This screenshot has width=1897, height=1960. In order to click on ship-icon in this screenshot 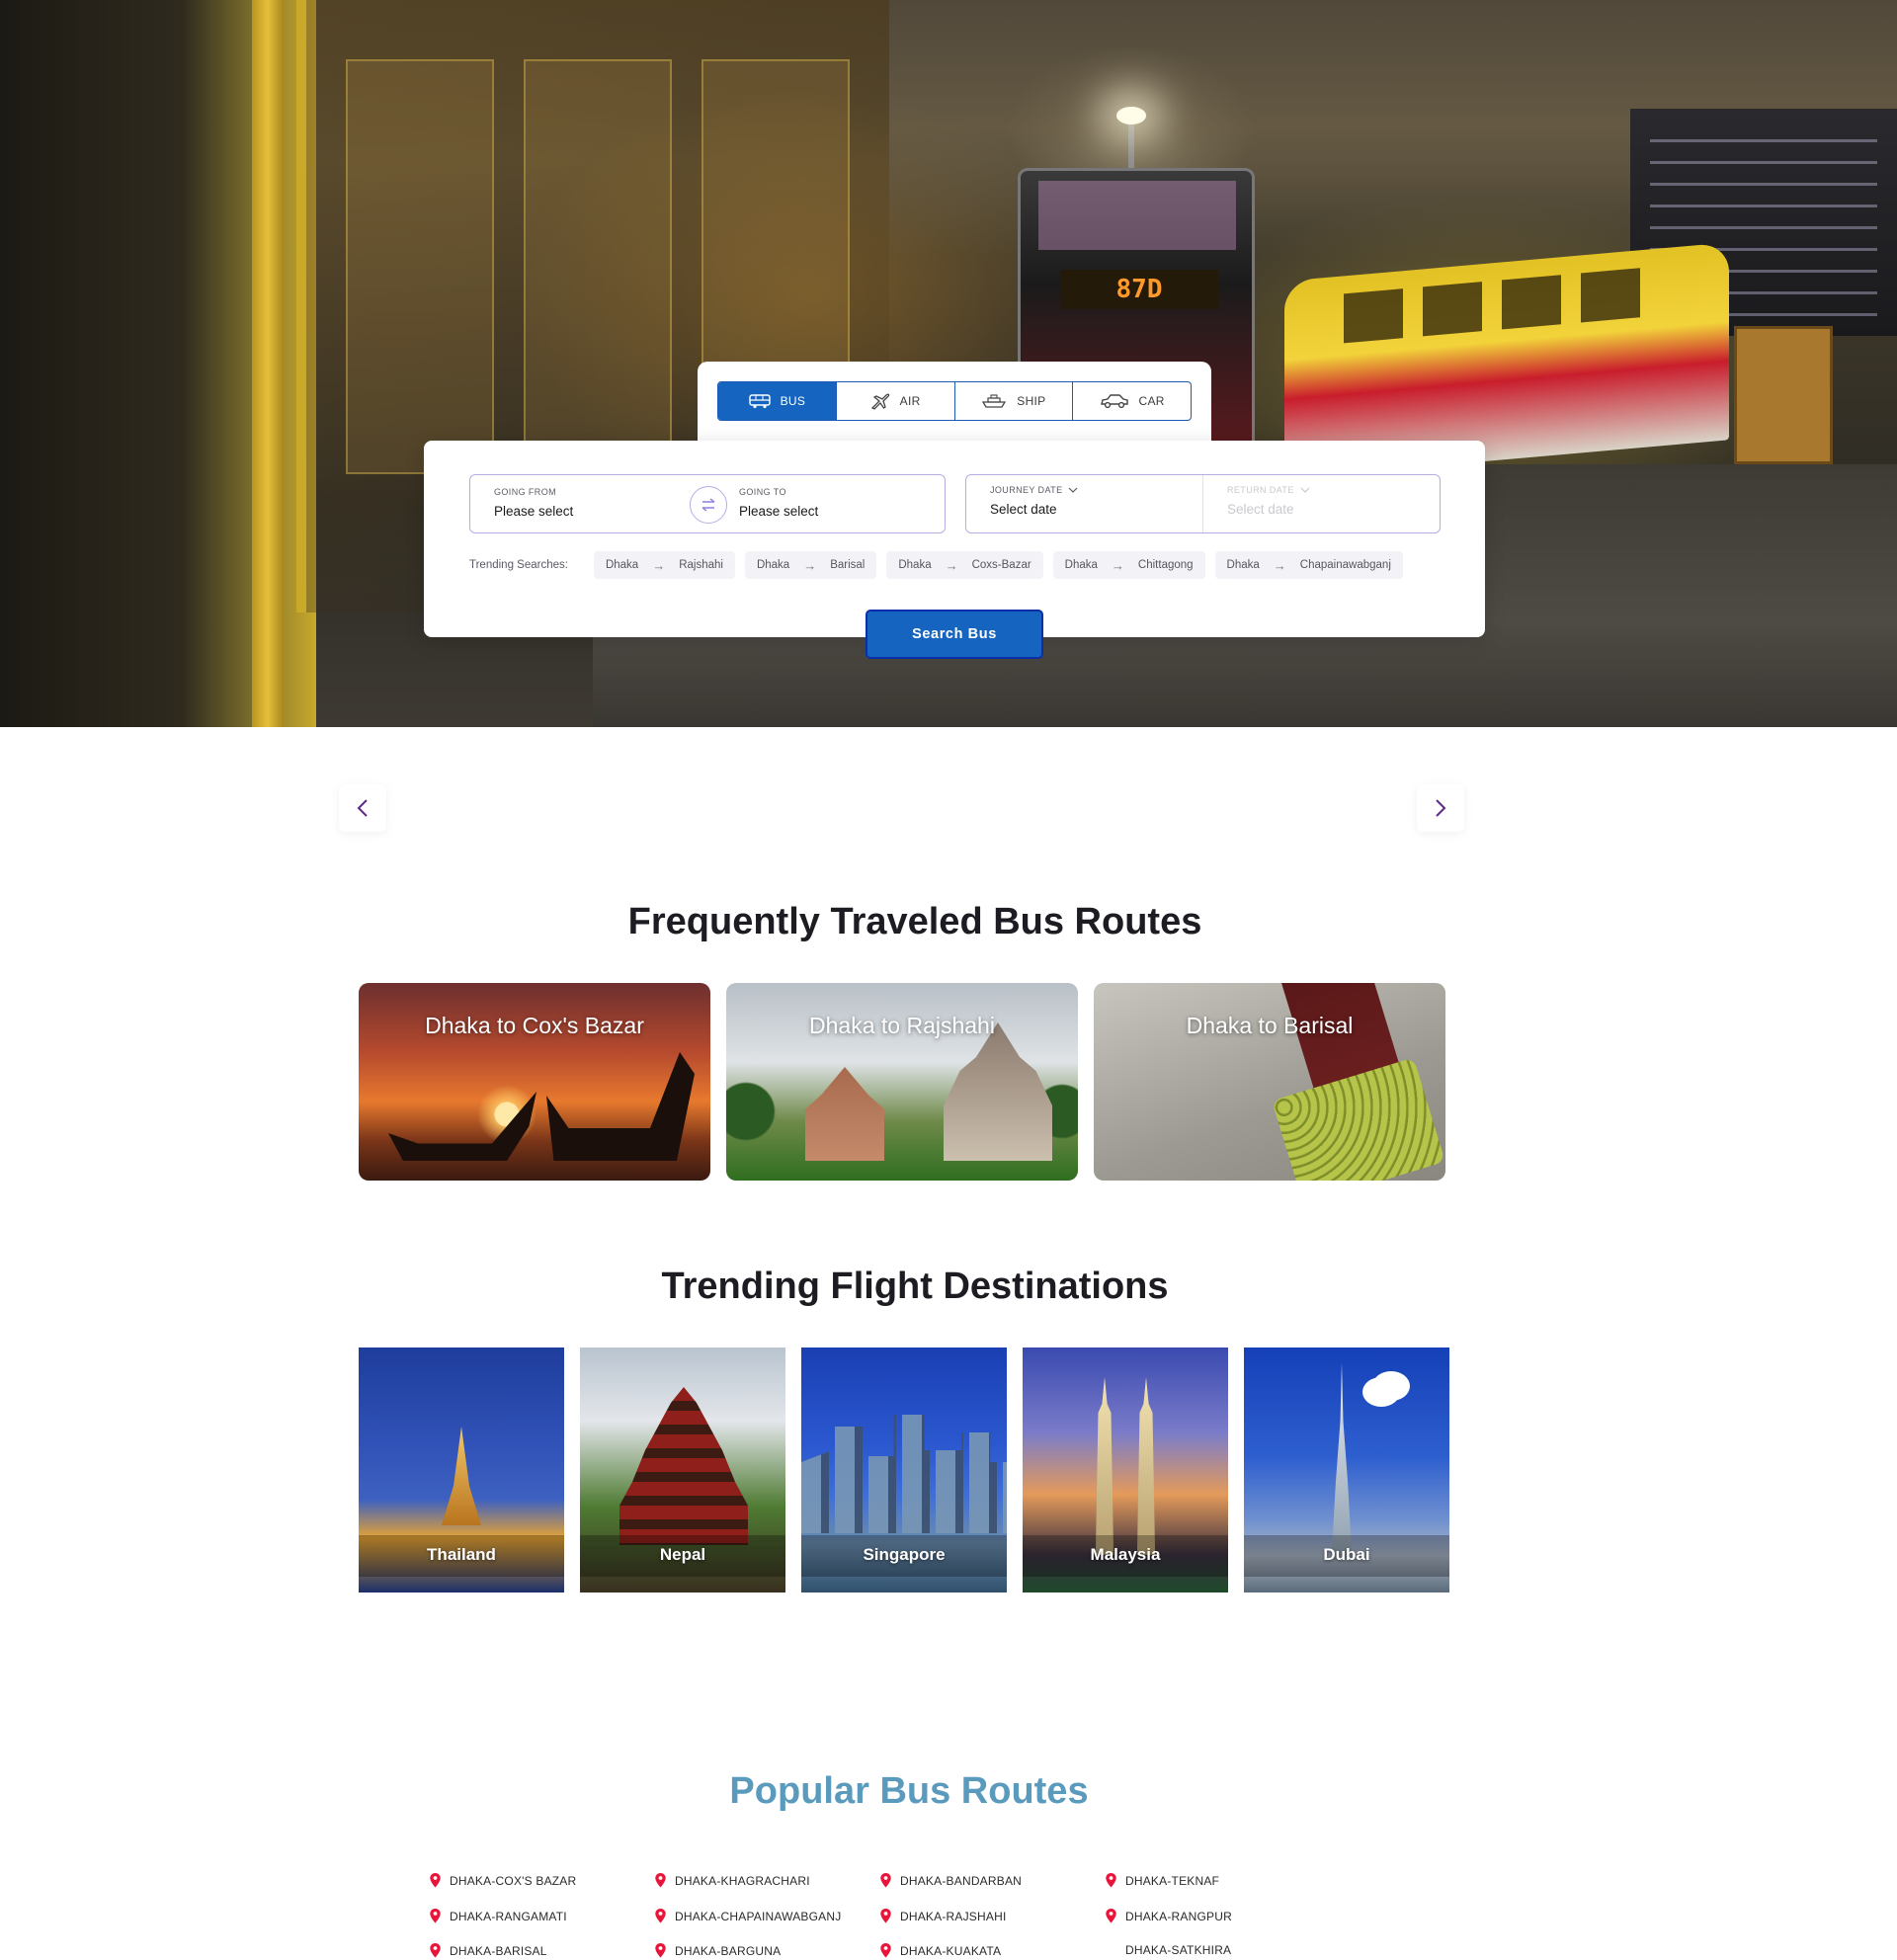, I will do `click(994, 401)`.